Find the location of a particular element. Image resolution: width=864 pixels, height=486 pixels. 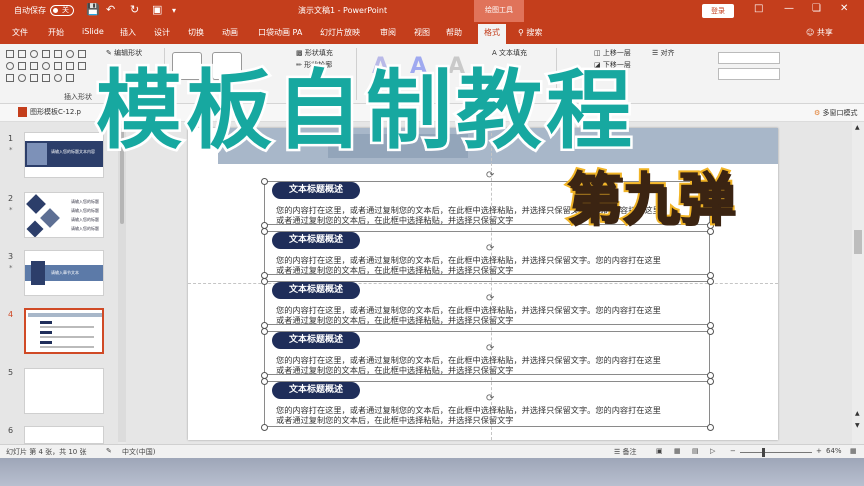

tab-slideshow: 幻灯片放映 is located at coordinates (340, 32).